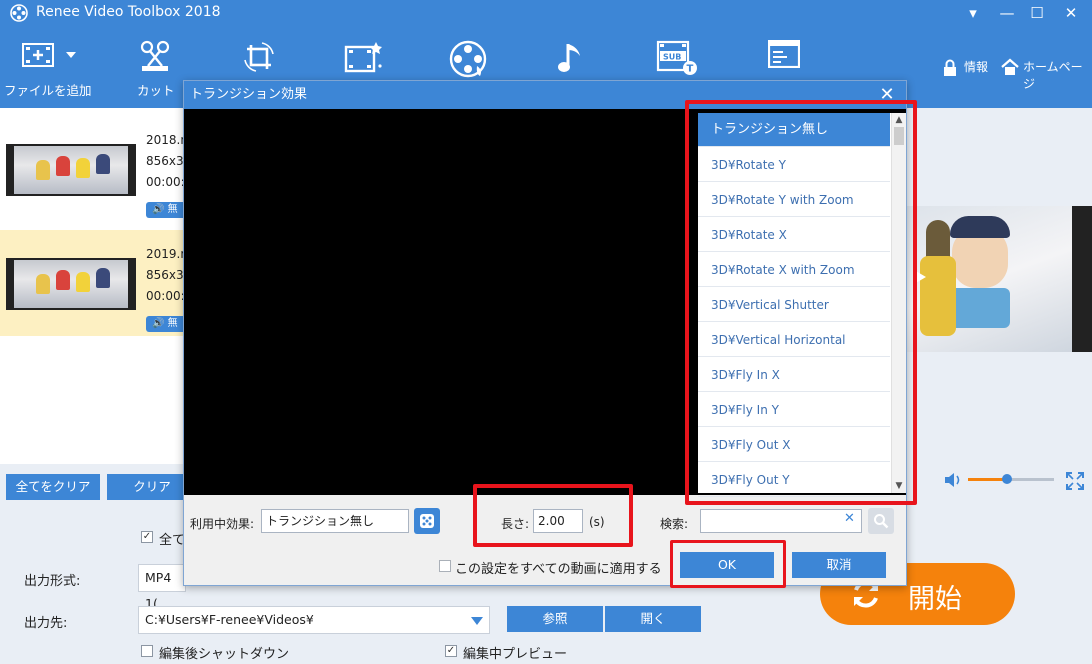 Image resolution: width=1092 pixels, height=664 pixels. I want to click on subtitle-icon: SUB T, so click(676, 57).